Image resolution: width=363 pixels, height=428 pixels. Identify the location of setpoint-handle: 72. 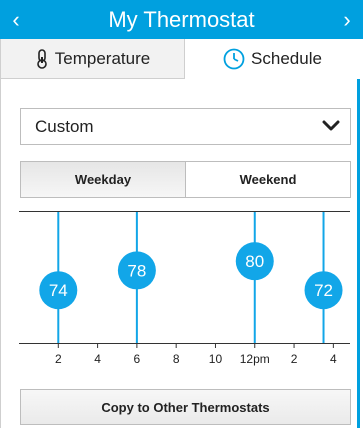
(323, 290).